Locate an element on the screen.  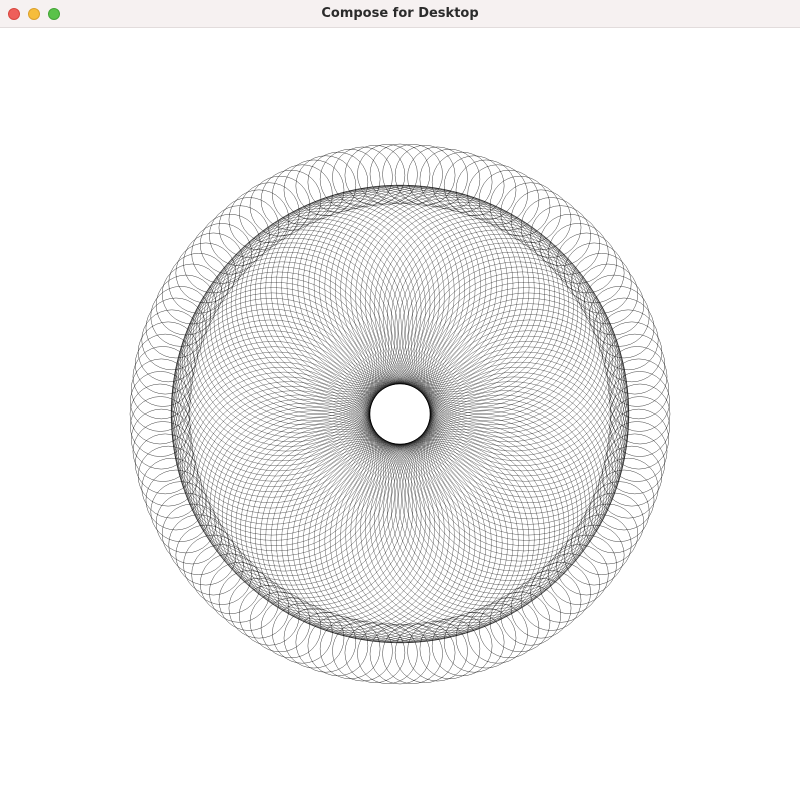
window-title: Compose for Desktop is located at coordinates (400, 13).